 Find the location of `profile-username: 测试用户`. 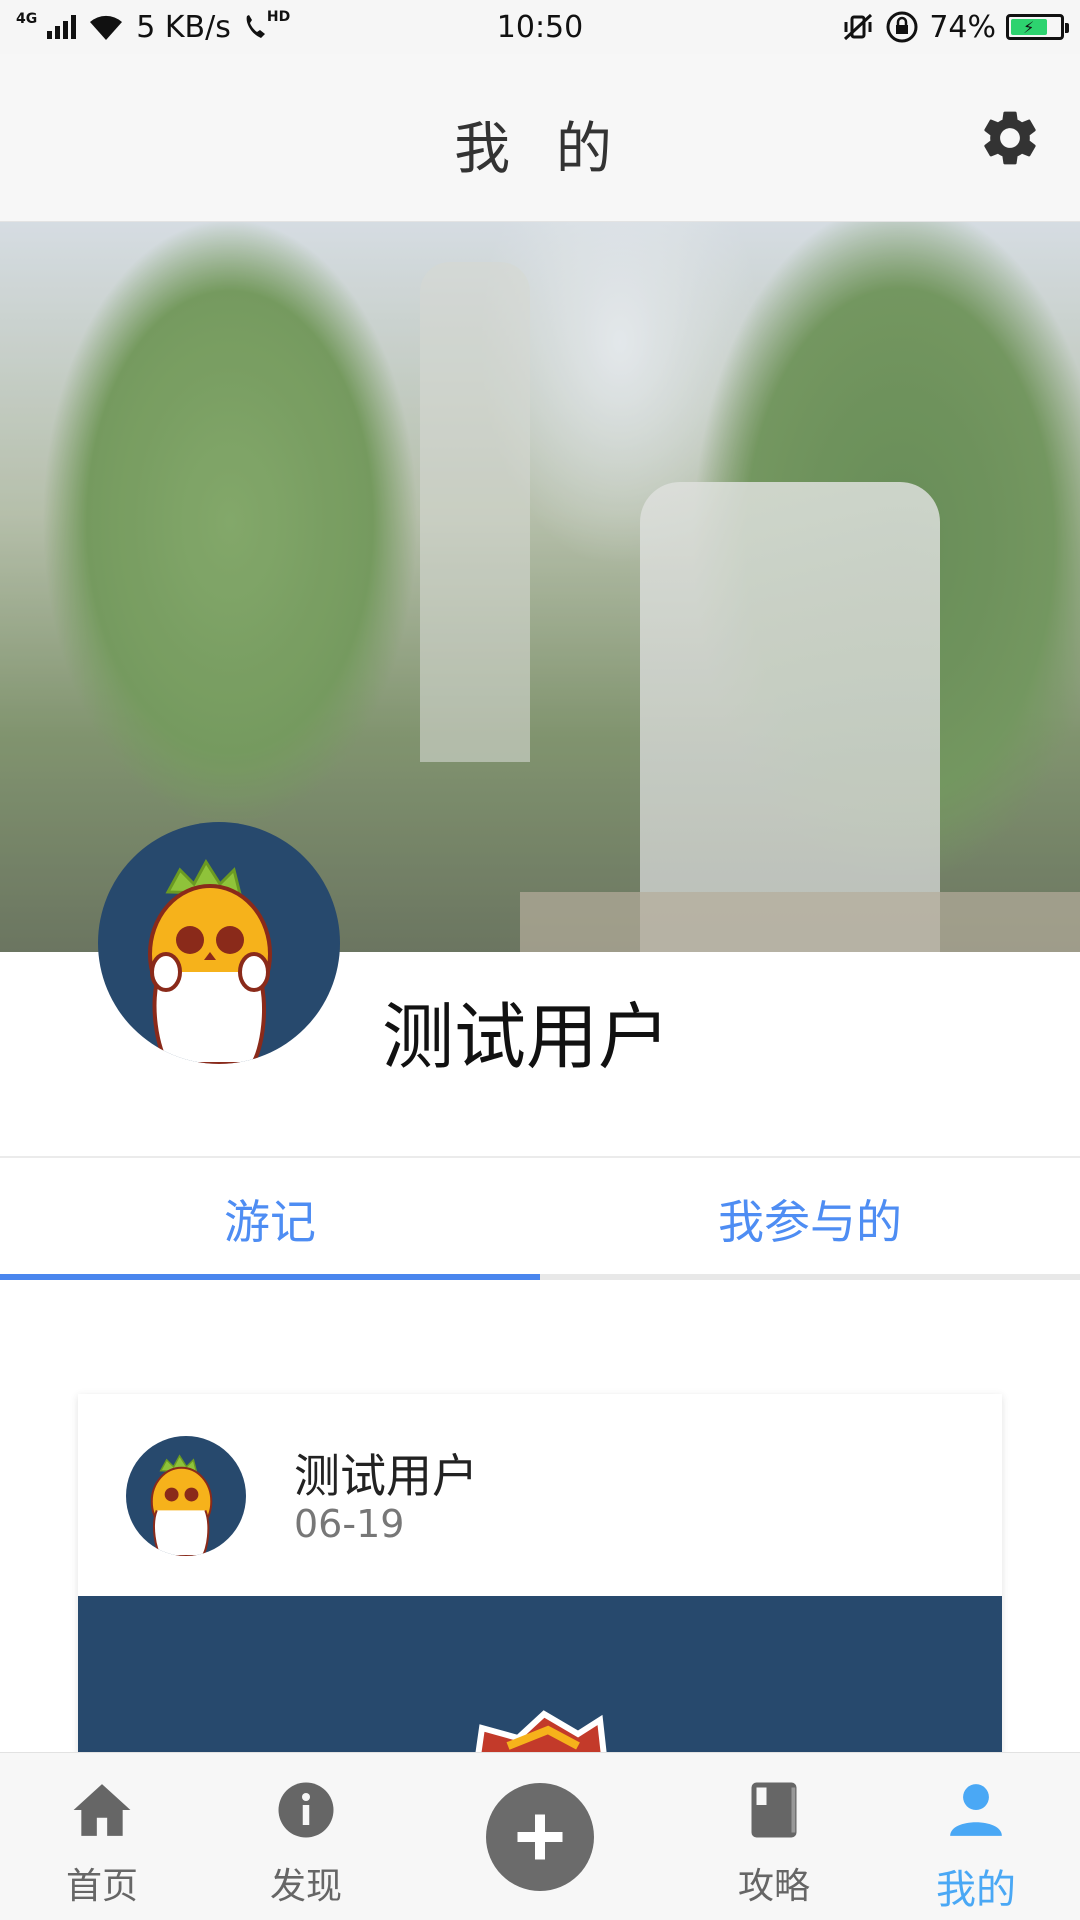

profile-username: 测试用户 is located at coordinates (526, 1037).